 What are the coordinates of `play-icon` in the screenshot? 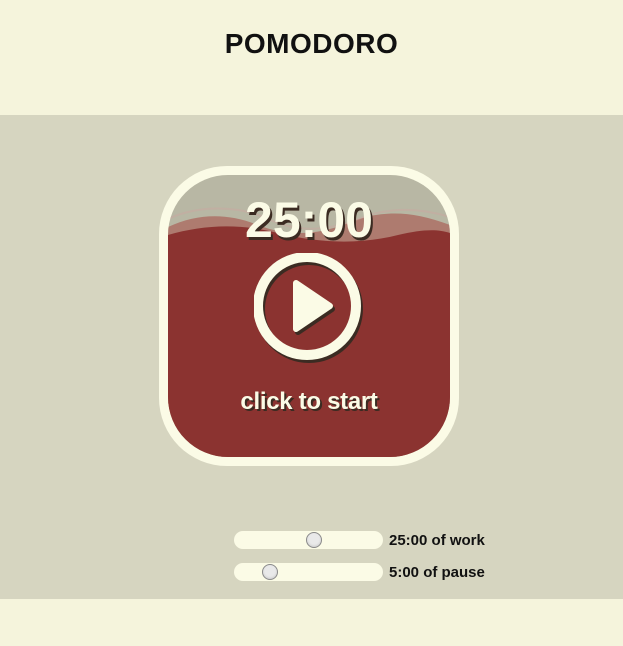 It's located at (308, 308).